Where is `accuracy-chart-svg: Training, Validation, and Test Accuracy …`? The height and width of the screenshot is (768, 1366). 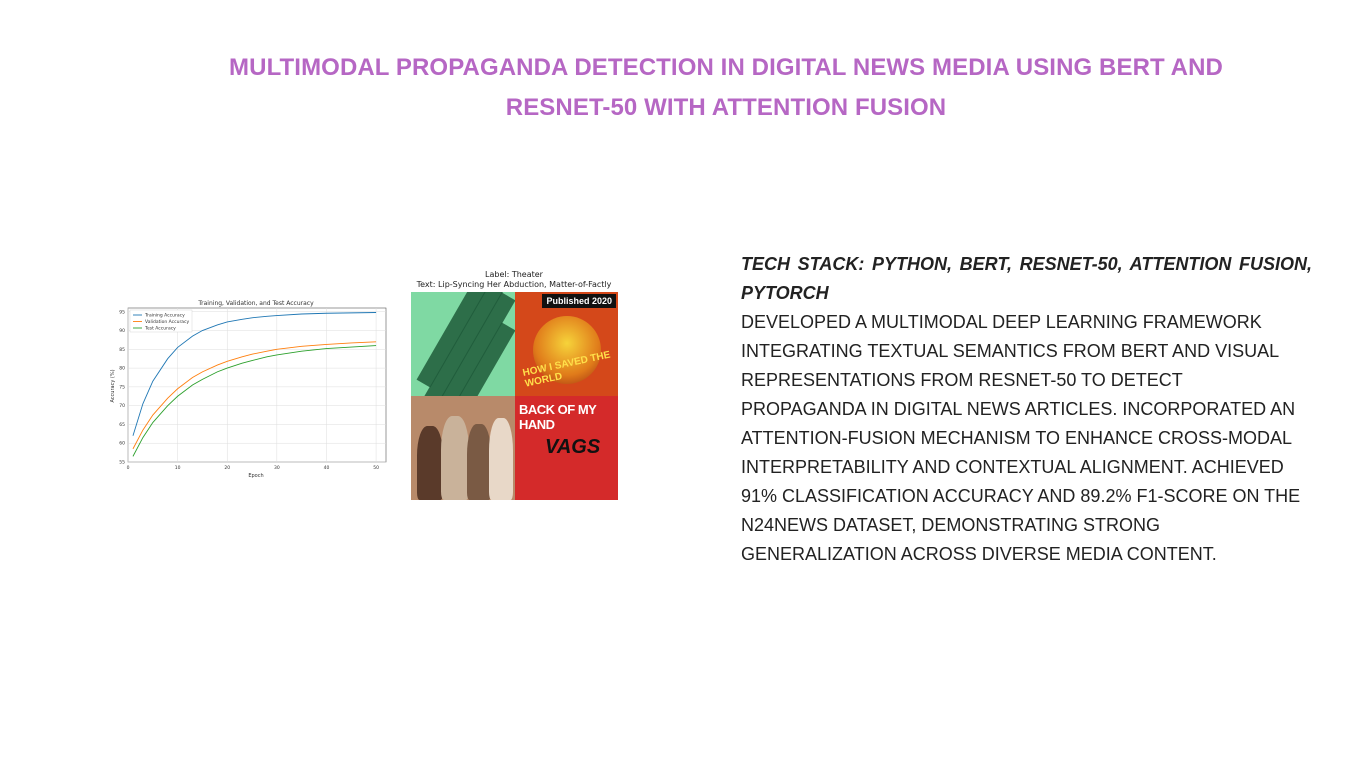
accuracy-chart-svg: Training, Validation, and Test Accuracy … is located at coordinates (248, 389).